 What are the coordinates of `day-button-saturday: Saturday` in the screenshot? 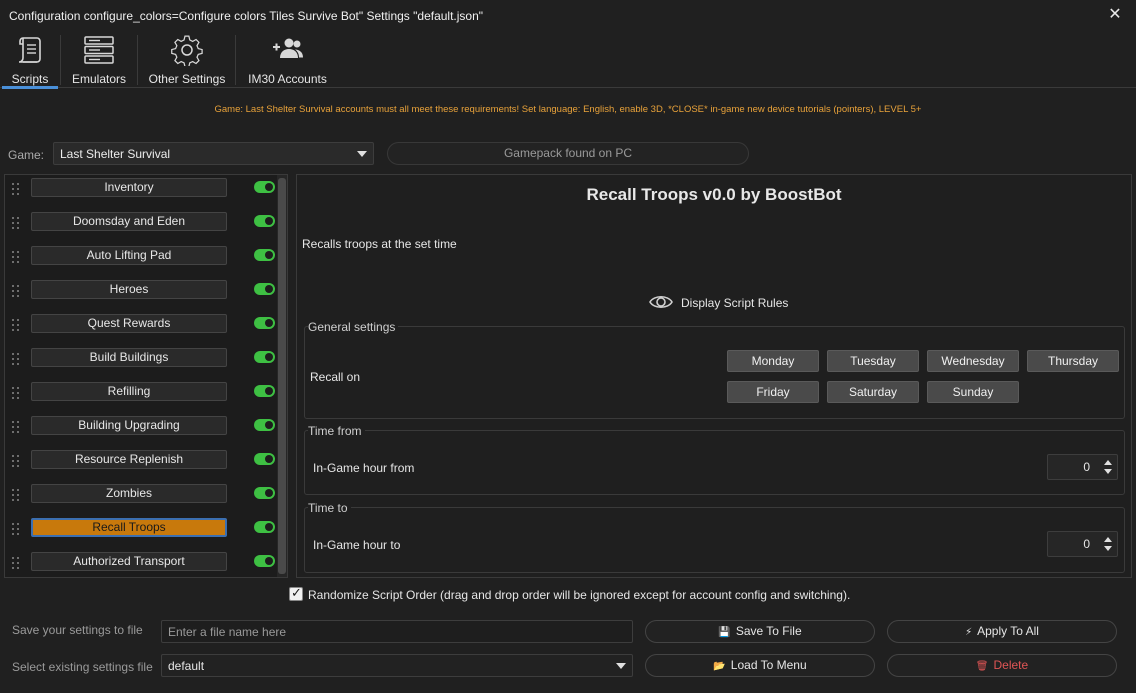 It's located at (873, 392).